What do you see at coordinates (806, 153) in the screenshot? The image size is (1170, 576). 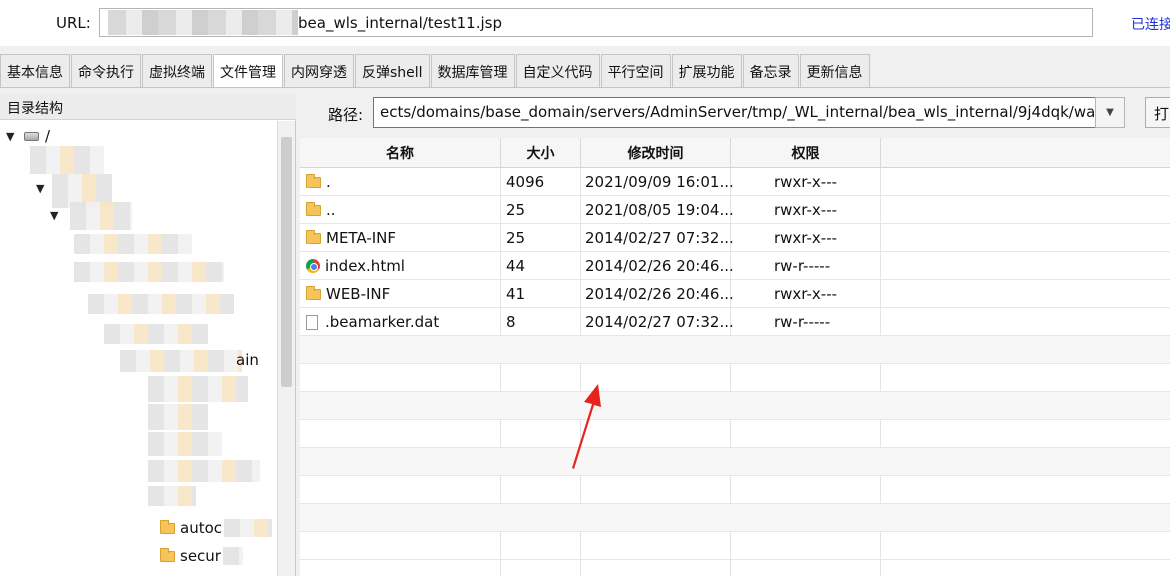 I see `column-header-perm: 权限` at bounding box center [806, 153].